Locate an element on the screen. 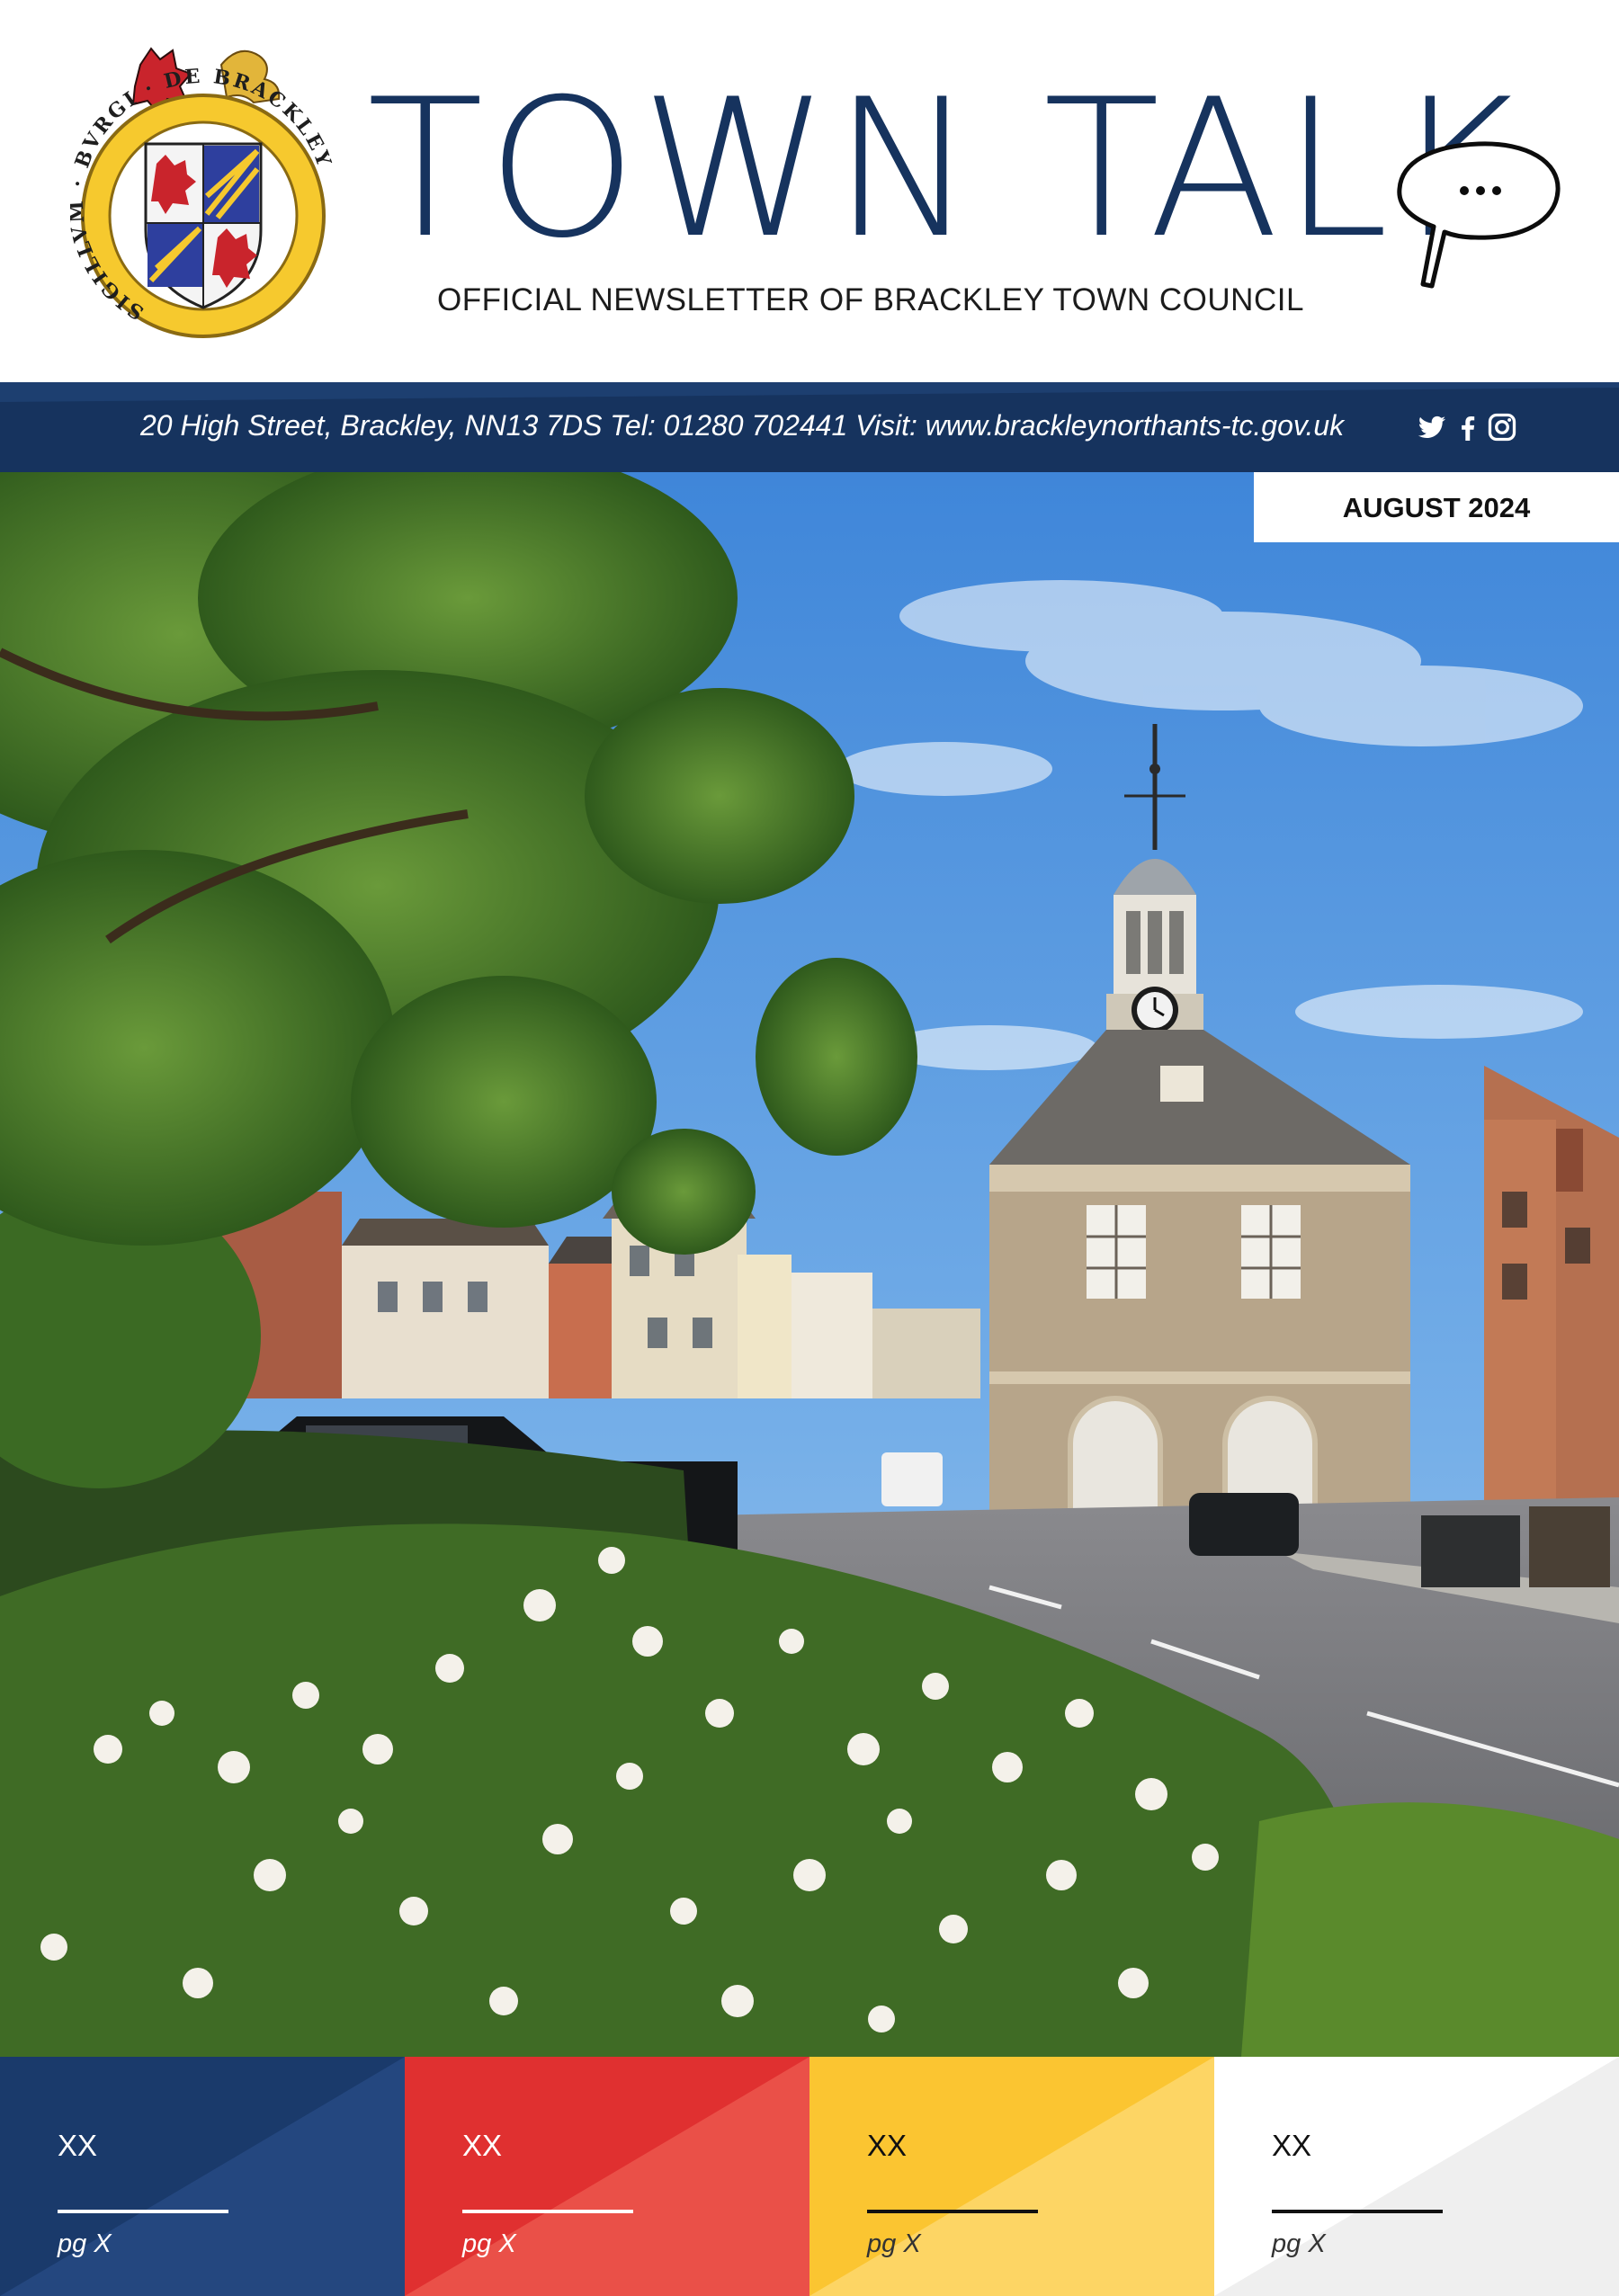 This screenshot has width=1619, height=2296. speech-bubble-icon is located at coordinates (1479, 215).